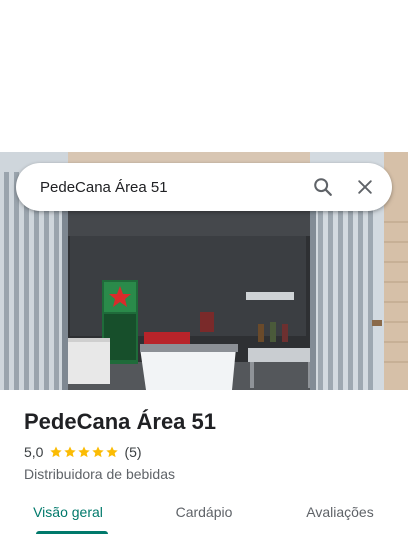 The height and width of the screenshot is (542, 408). Describe the element at coordinates (204, 474) in the screenshot. I see `place-category: Distribuidora de bebidas` at that location.